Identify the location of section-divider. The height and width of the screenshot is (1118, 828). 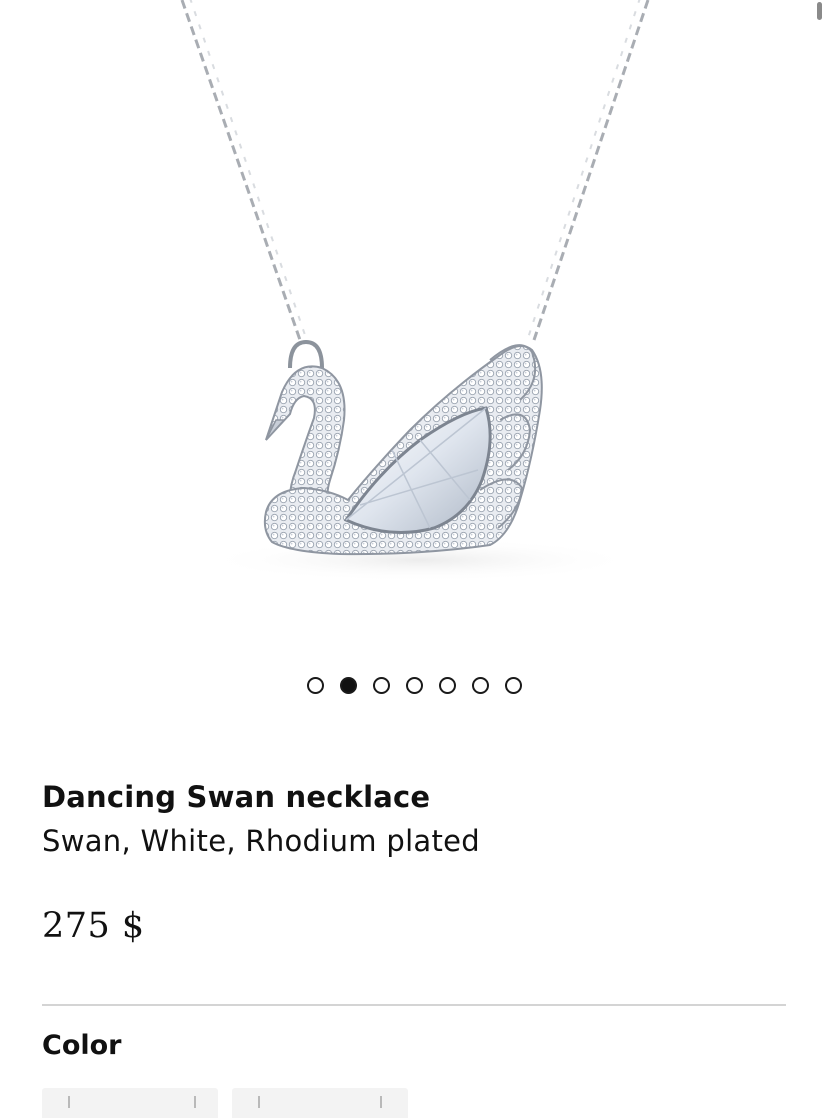
(414, 1005).